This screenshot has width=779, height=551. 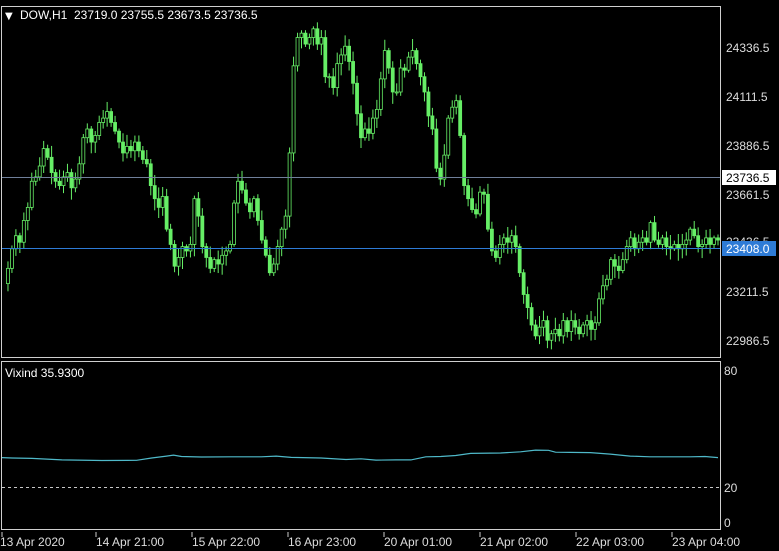 What do you see at coordinates (706, 542) in the screenshot?
I see `time-label: 23 Apr 04:00` at bounding box center [706, 542].